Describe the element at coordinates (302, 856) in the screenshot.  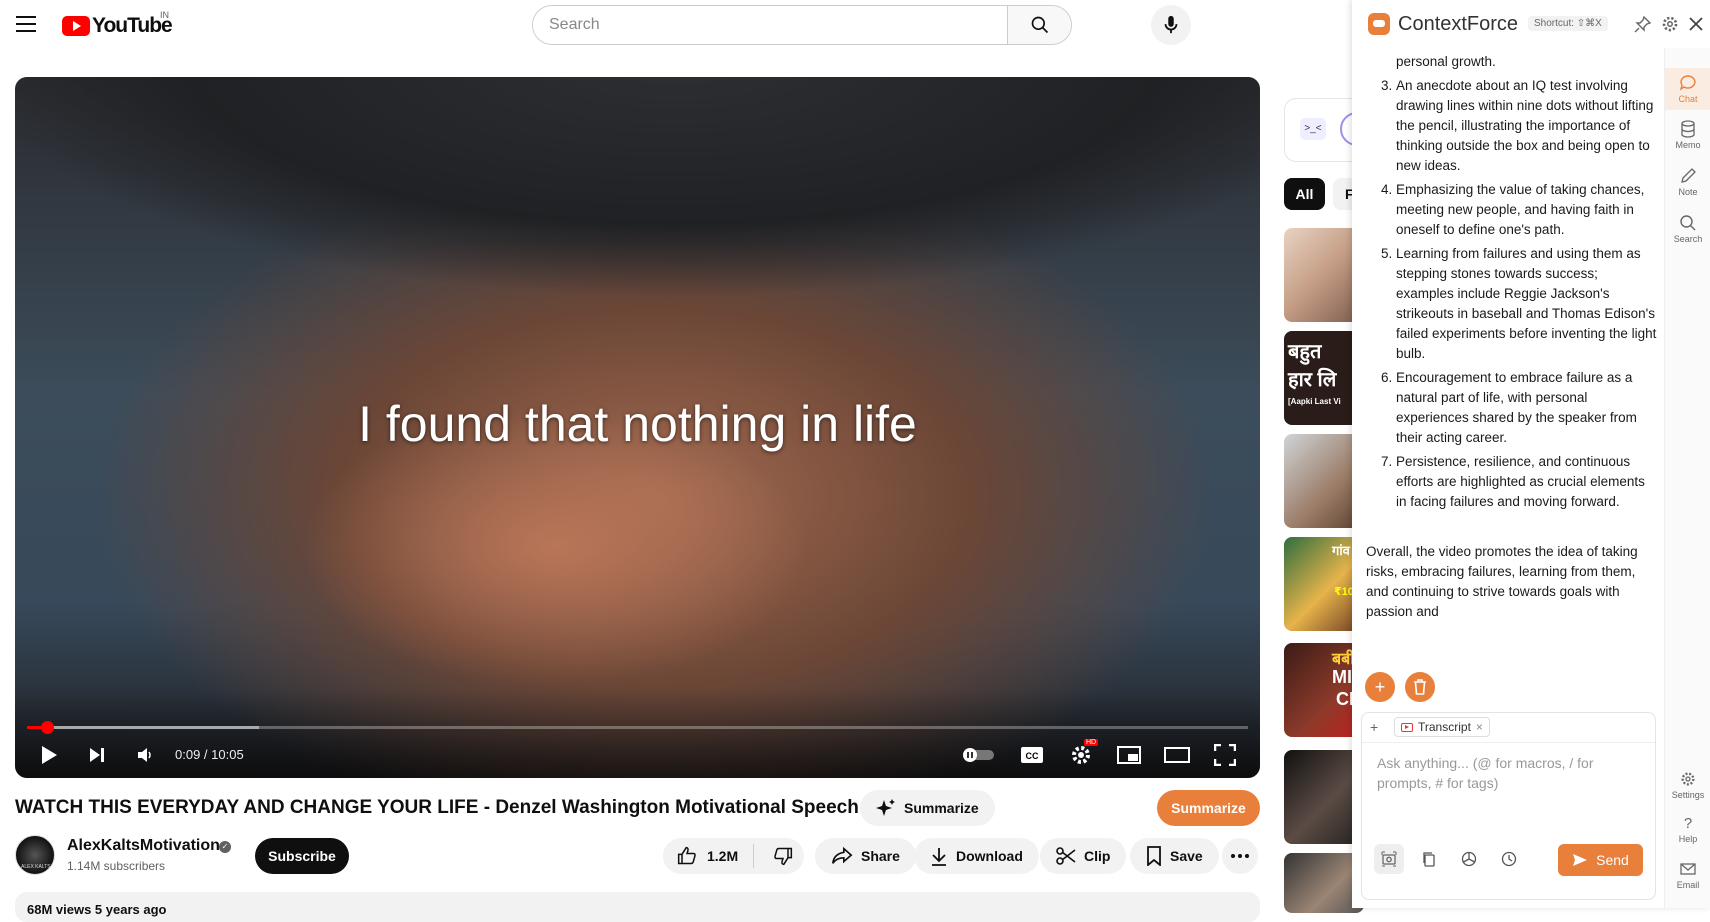
I see `subscribe-button: Subscribe` at that location.